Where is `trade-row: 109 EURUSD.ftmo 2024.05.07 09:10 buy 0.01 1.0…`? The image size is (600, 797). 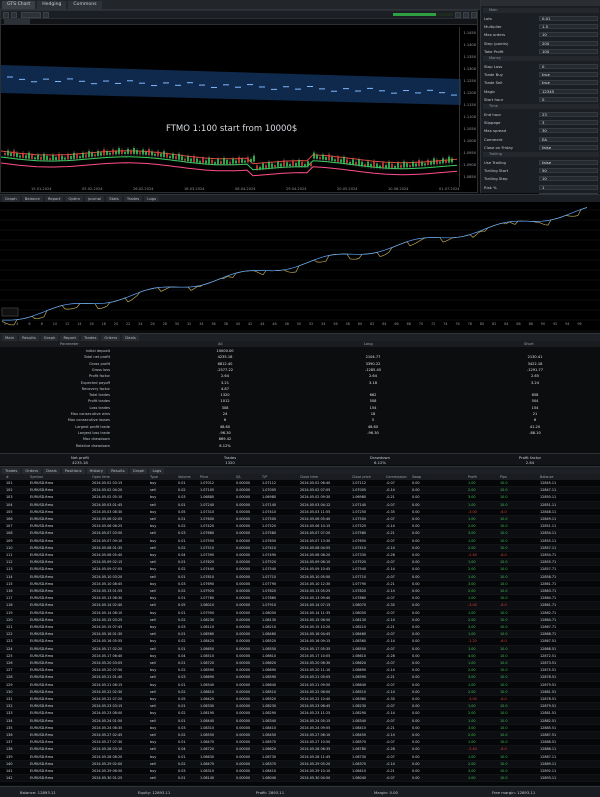
trade-row: 109 EURUSD.ftmo 2024.05.07 09:10 buy 0.01 1.0… is located at coordinates (300, 541).